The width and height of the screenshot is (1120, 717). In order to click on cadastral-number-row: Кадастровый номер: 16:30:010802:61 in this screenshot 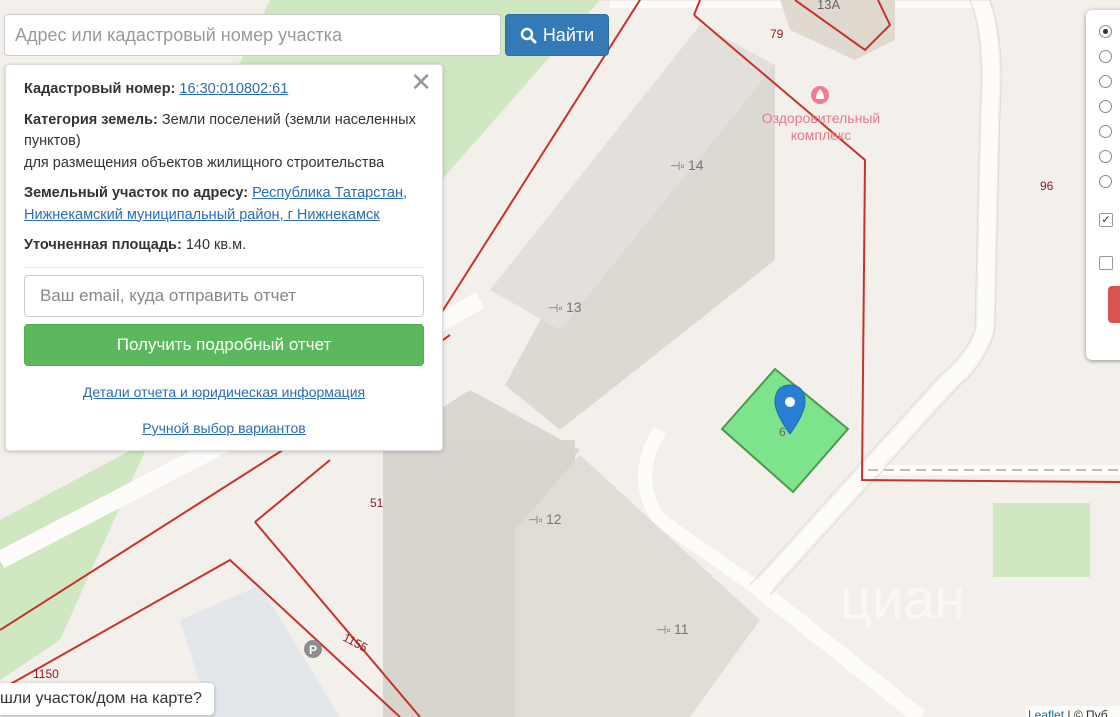, I will do `click(224, 90)`.